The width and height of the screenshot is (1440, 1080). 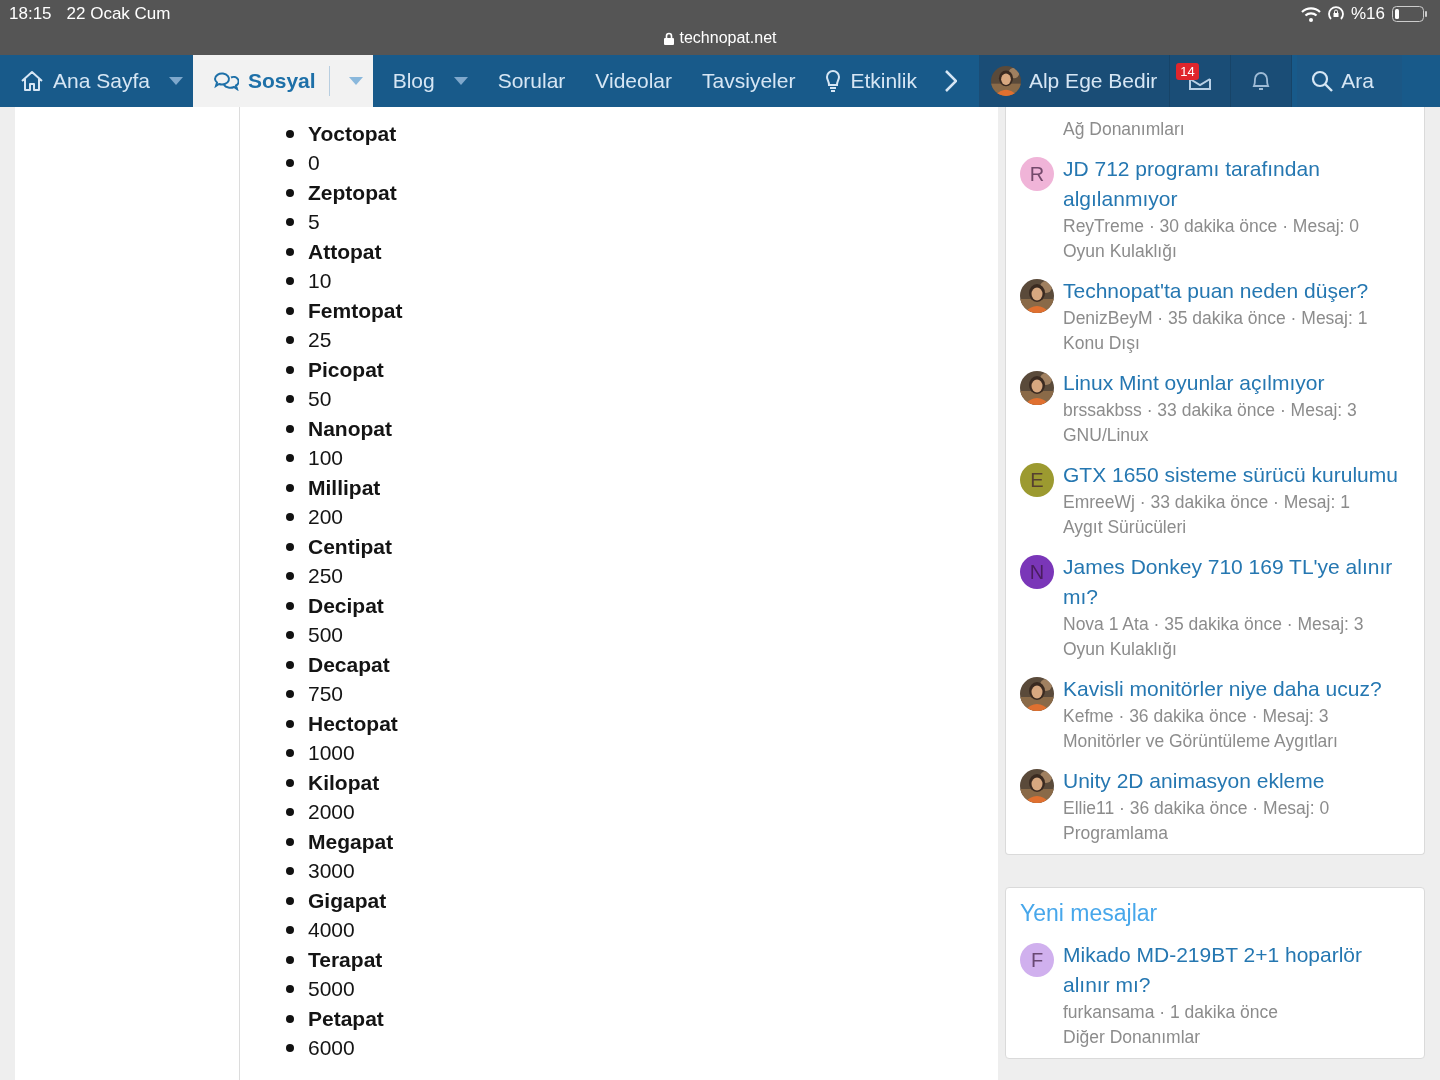 What do you see at coordinates (350, 546) in the screenshot?
I see `unit-name: Centipat` at bounding box center [350, 546].